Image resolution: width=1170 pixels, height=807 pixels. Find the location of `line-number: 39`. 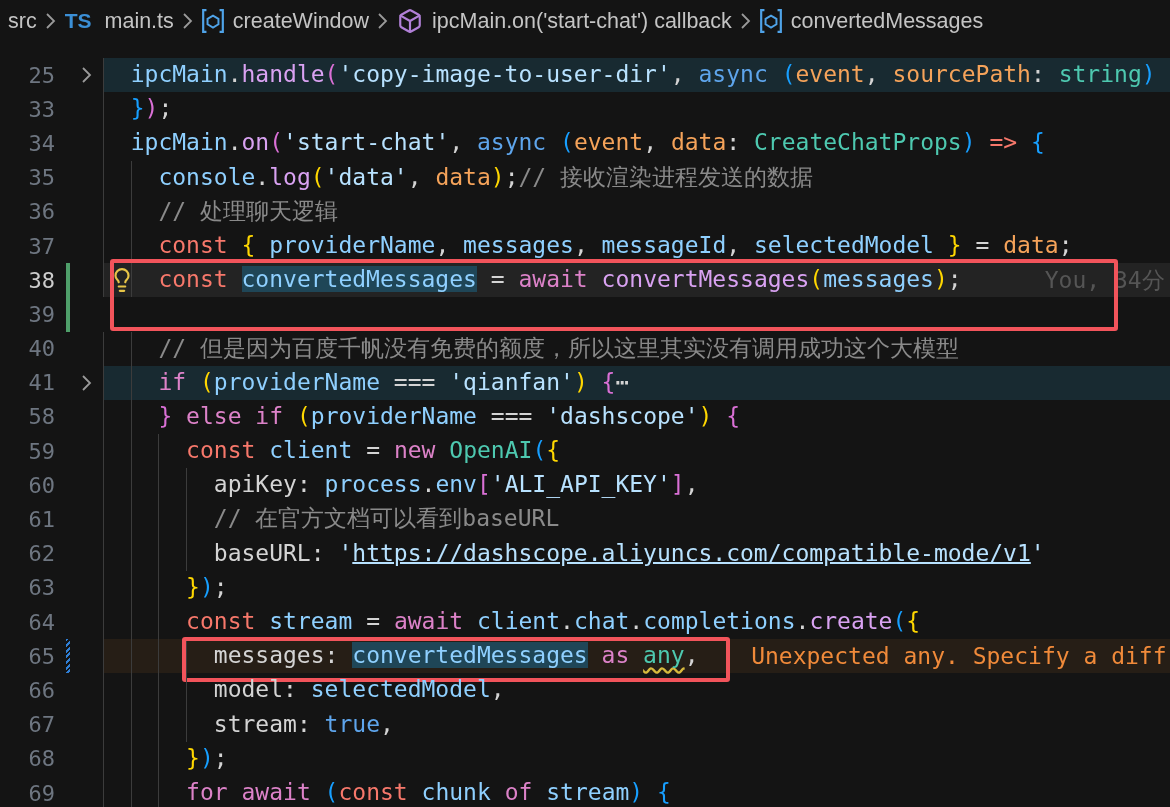

line-number: 39 is located at coordinates (41, 314).